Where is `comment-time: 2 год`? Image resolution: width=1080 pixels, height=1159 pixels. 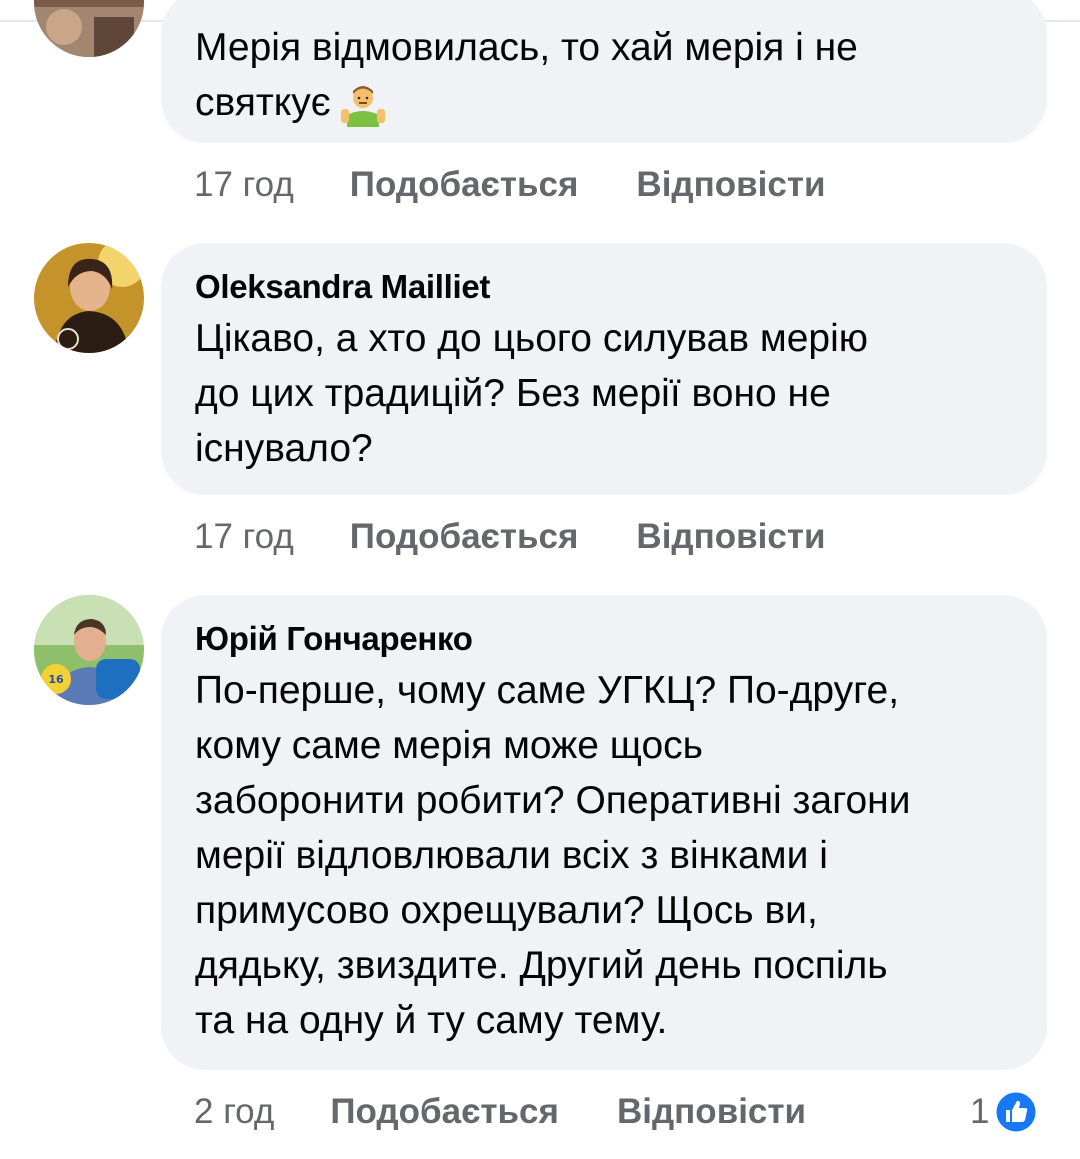 comment-time: 2 год is located at coordinates (234, 1112).